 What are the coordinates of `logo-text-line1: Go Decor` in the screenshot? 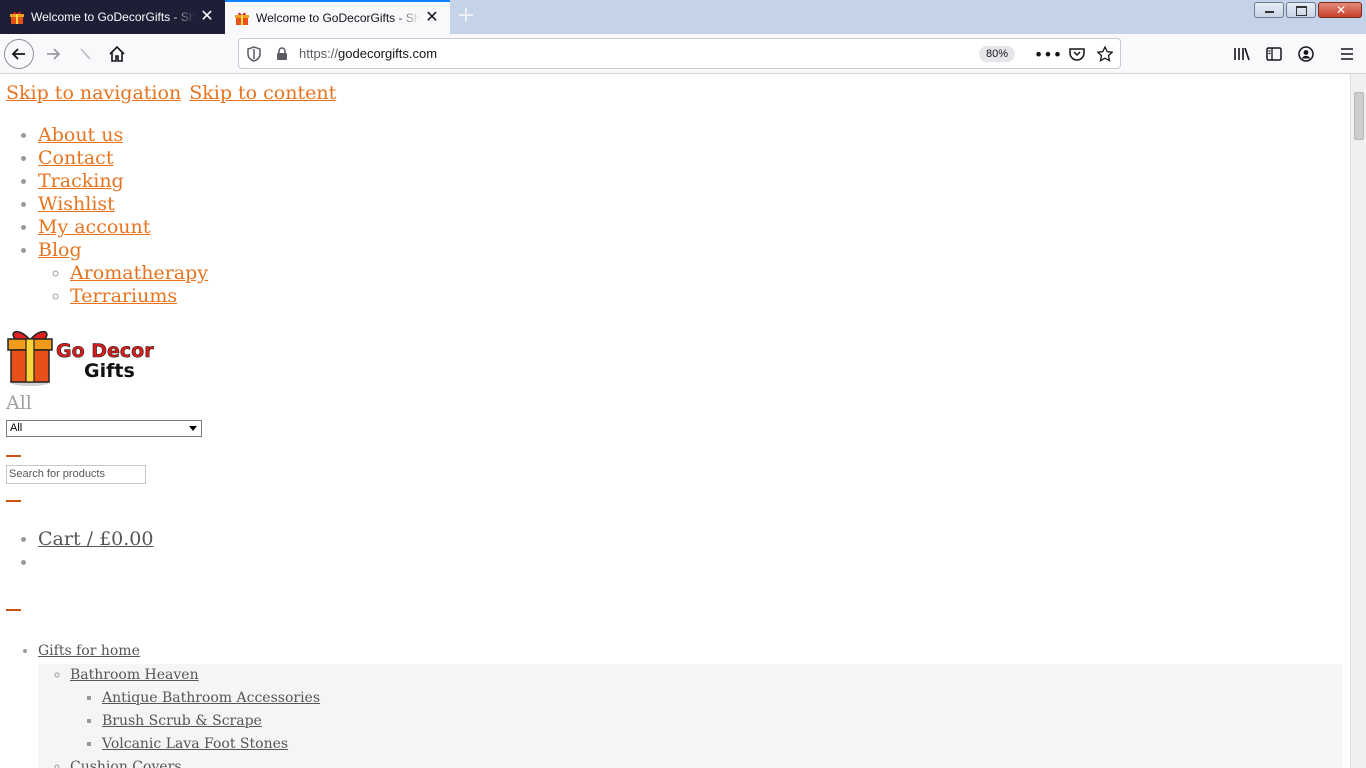 It's located at (105, 351).